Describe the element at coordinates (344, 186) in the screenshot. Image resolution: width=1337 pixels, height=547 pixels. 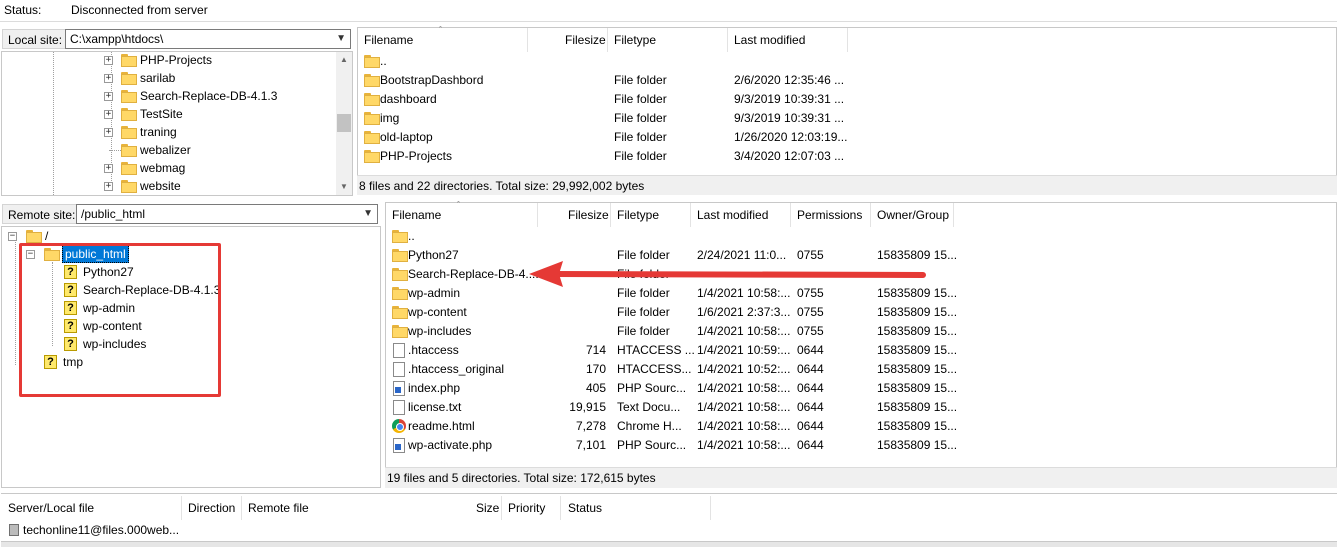
I see `scroll-down-icon: ▼` at that location.